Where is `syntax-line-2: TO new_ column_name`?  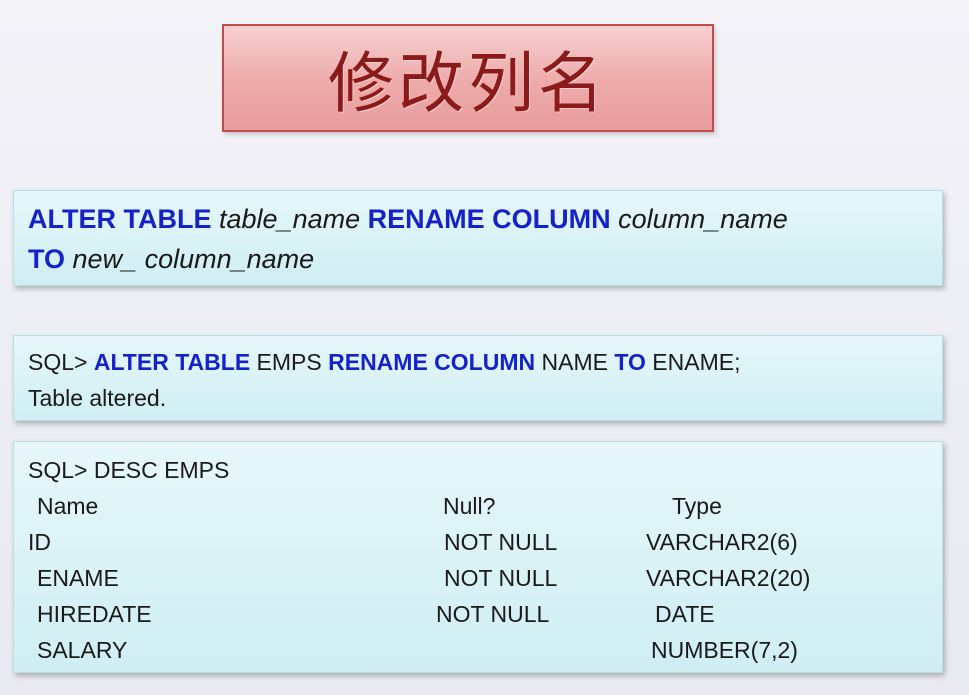 syntax-line-2: TO new_ column_name is located at coordinates (478, 259).